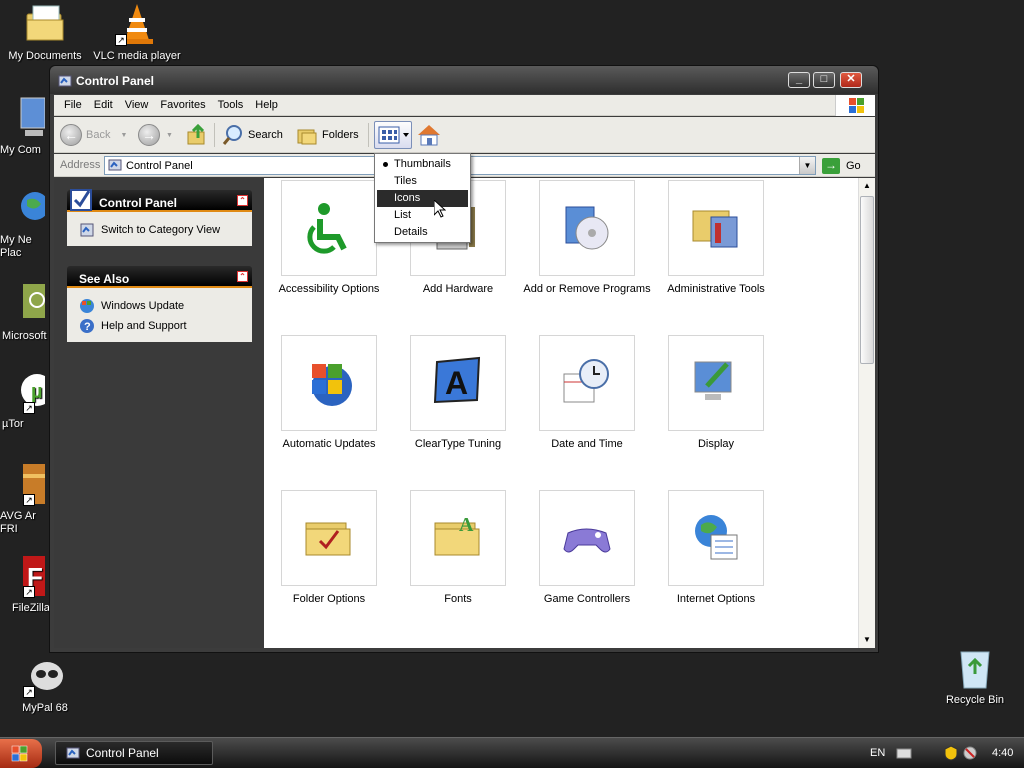 The width and height of the screenshot is (1024, 768). I want to click on item-fonts: A Fonts, so click(458, 547).